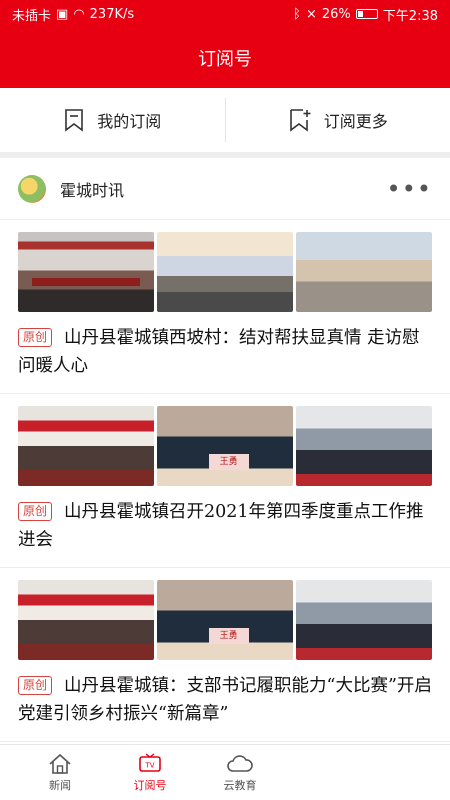 The height and width of the screenshot is (800, 450). Describe the element at coordinates (86, 272) in the screenshot. I see `meeting-photo` at that location.